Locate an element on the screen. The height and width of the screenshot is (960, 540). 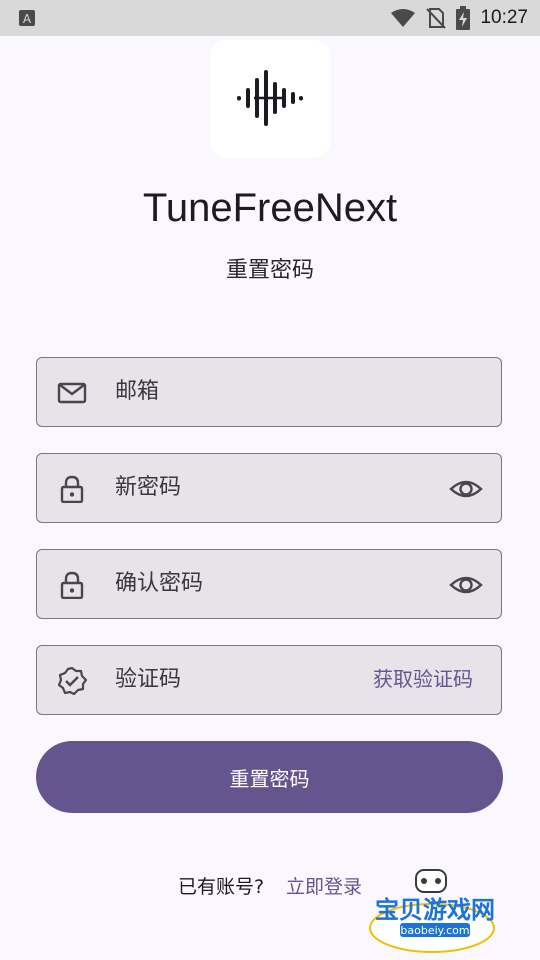
login-link: 立即登录 is located at coordinates (324, 887).